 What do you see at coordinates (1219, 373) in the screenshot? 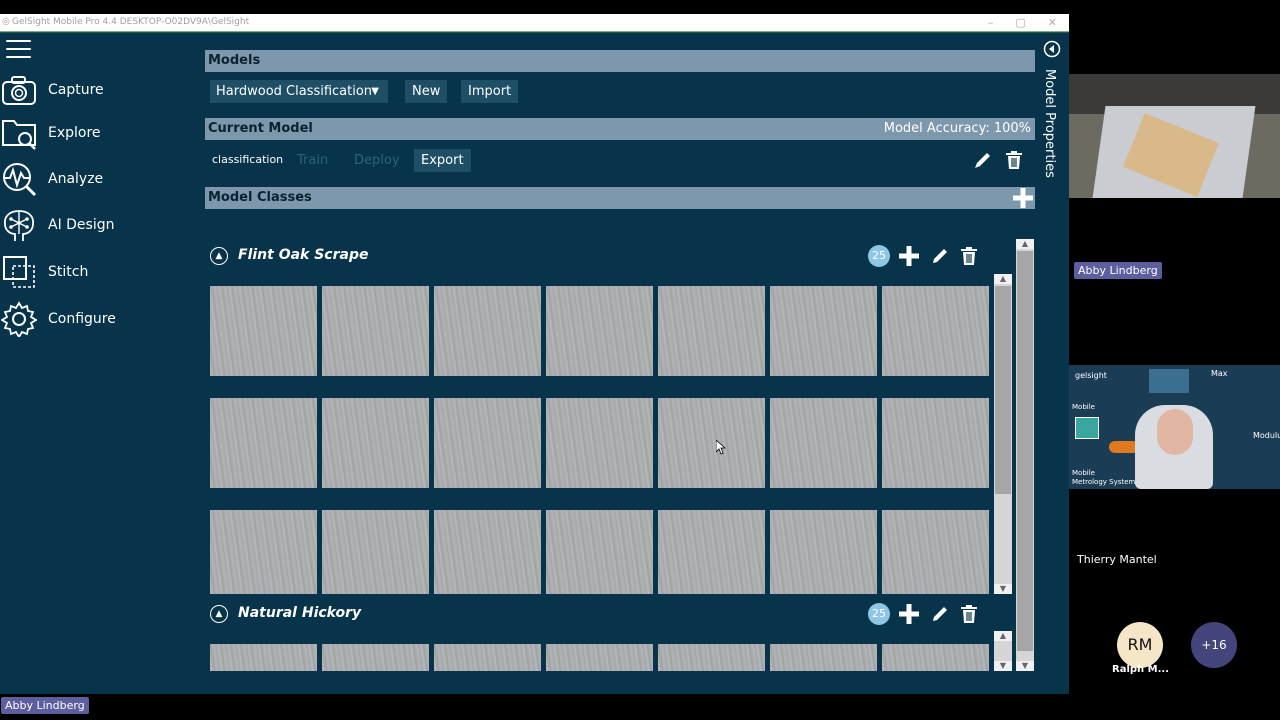
I see `slide-label: Max` at bounding box center [1219, 373].